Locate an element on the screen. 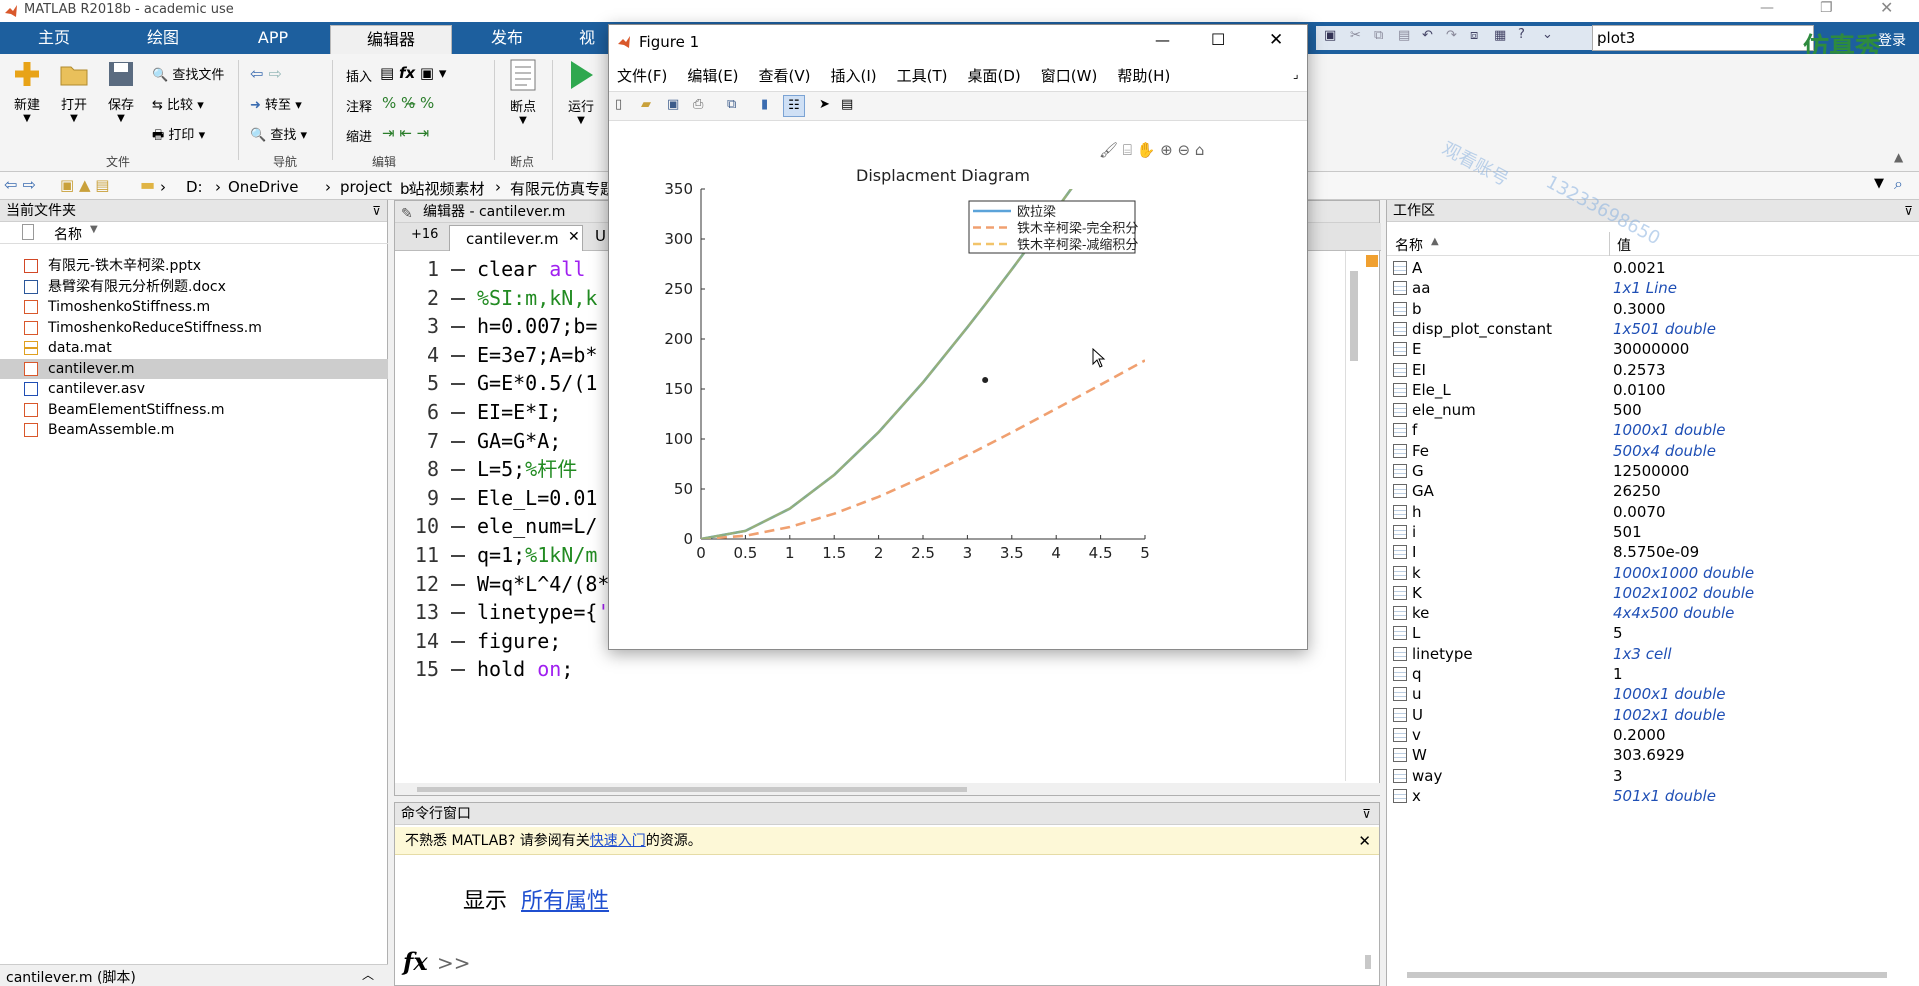  maximize-icon: ☐ is located at coordinates (1218, 39).